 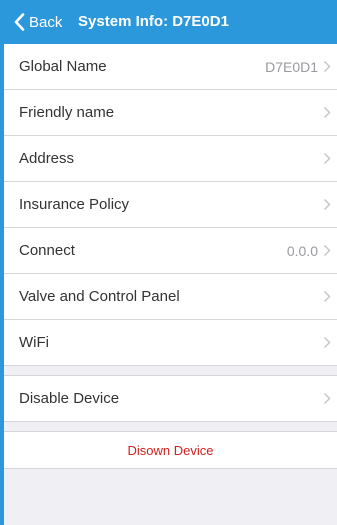 What do you see at coordinates (69, 398) in the screenshot?
I see `row-label: Disable Device` at bounding box center [69, 398].